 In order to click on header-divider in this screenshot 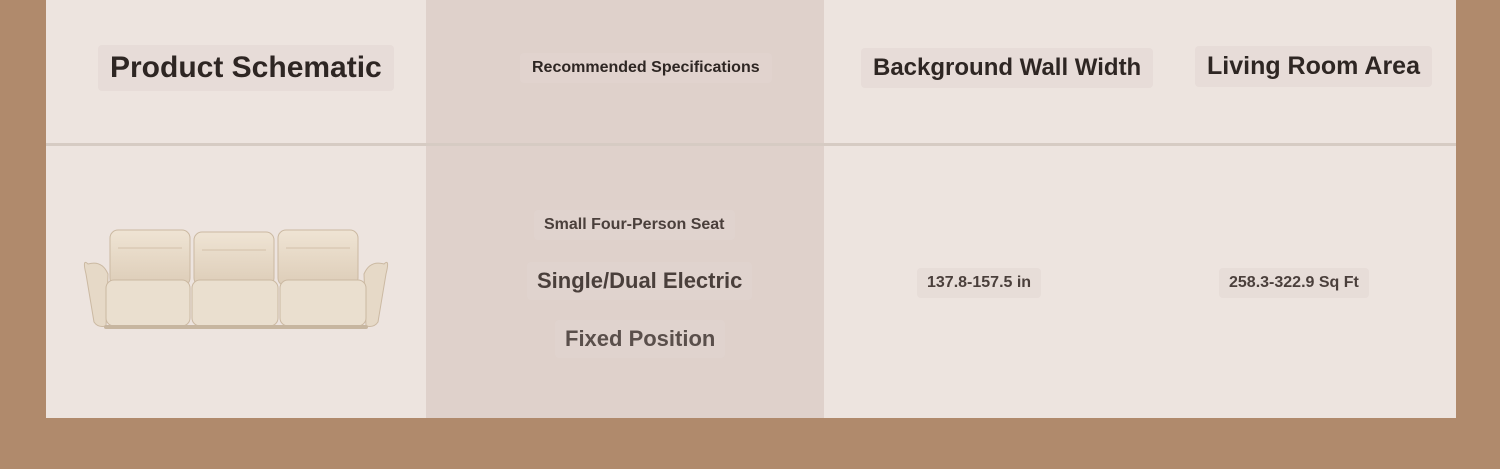, I will do `click(751, 144)`.